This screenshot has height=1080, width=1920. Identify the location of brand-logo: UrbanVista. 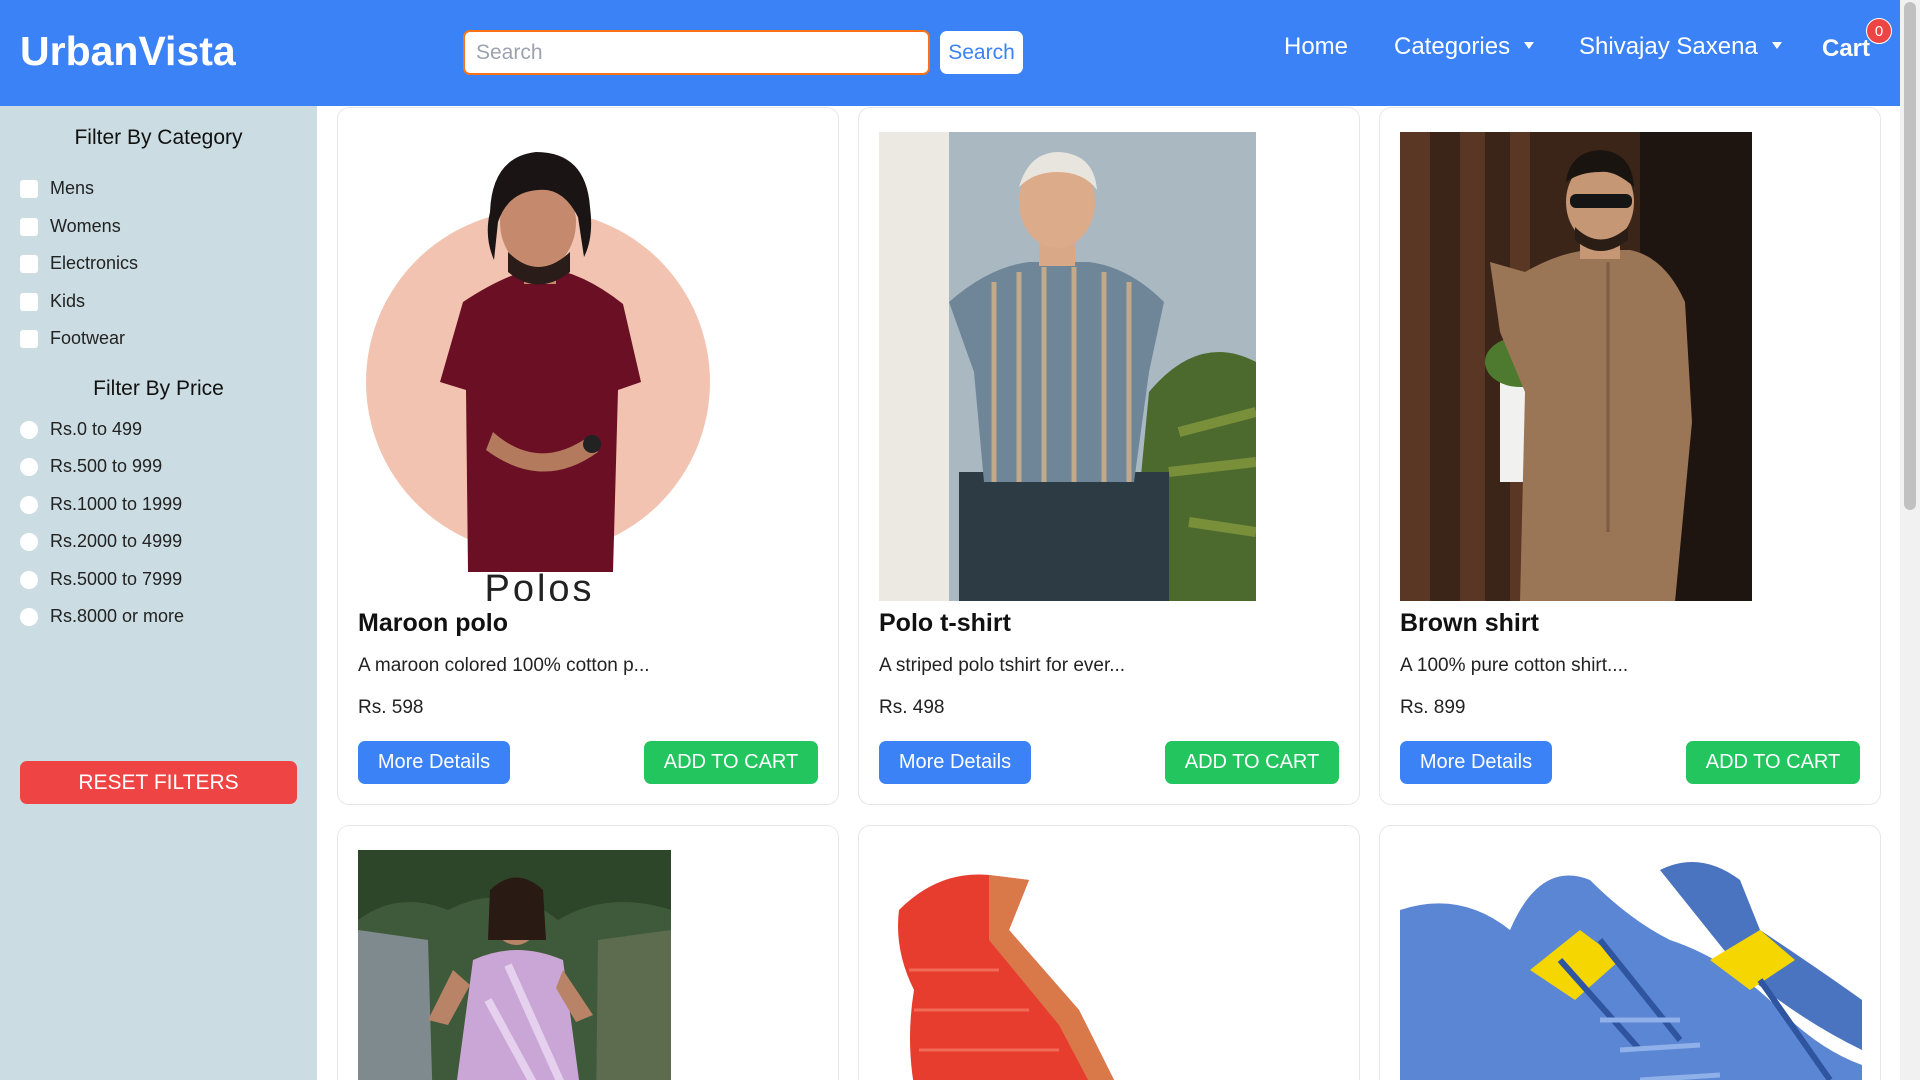
(128, 51).